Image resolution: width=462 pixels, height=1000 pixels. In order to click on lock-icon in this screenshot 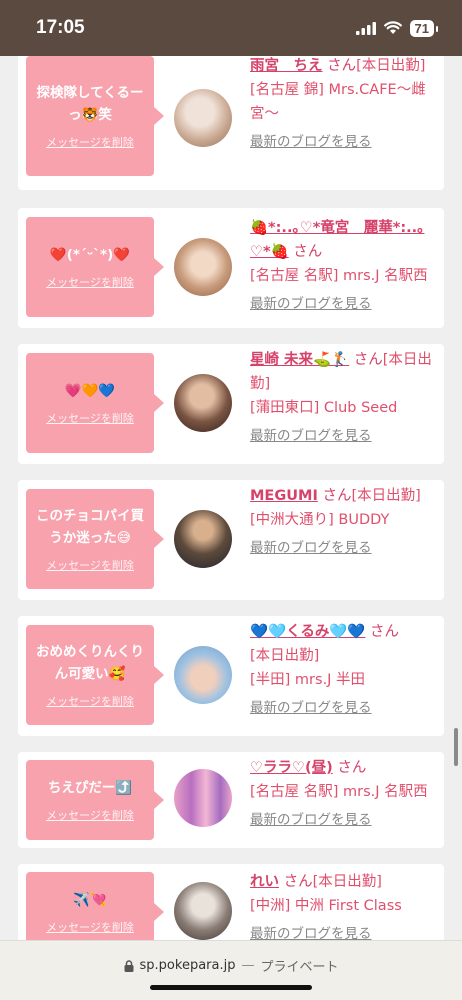, I will do `click(129, 965)`.